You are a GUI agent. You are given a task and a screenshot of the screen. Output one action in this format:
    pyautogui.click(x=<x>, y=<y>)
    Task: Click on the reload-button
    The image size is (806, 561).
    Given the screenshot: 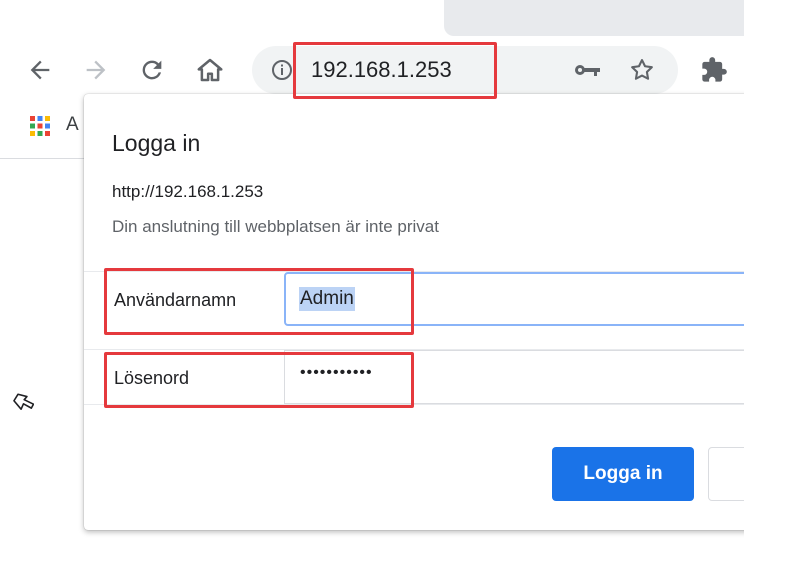 What is the action you would take?
    pyautogui.click(x=152, y=70)
    